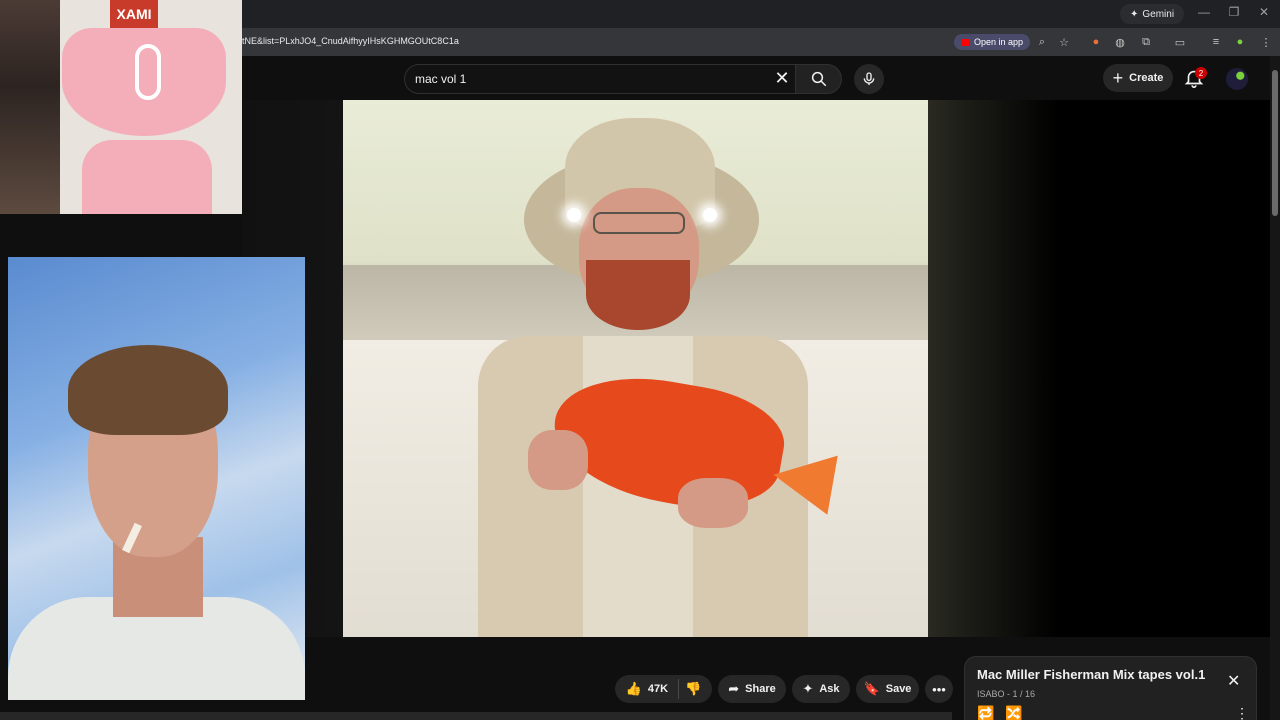 This screenshot has width=1280, height=720. What do you see at coordinates (574, 215) in the screenshot?
I see `video-headlamp-left` at bounding box center [574, 215].